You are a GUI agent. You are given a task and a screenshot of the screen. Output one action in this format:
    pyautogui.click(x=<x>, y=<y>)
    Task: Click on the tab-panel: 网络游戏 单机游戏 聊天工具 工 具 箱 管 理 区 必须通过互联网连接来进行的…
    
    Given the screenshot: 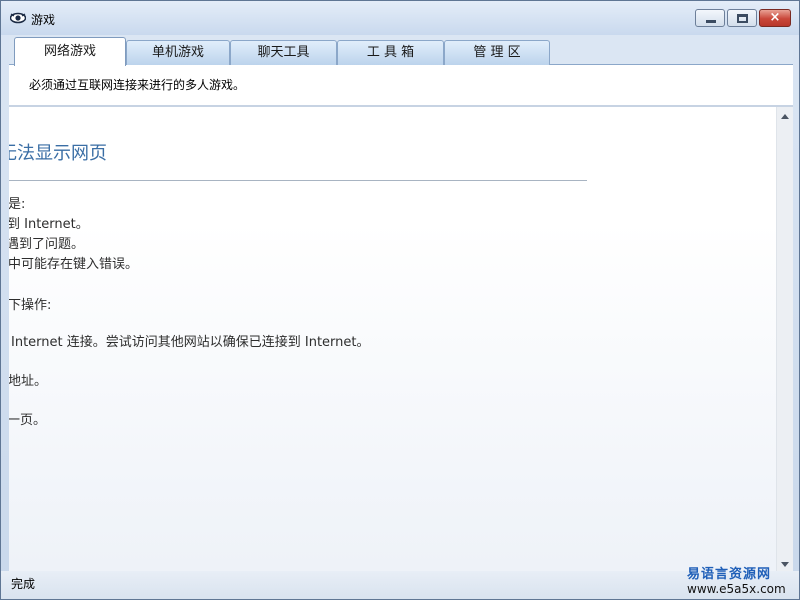 What is the action you would take?
    pyautogui.click(x=401, y=70)
    